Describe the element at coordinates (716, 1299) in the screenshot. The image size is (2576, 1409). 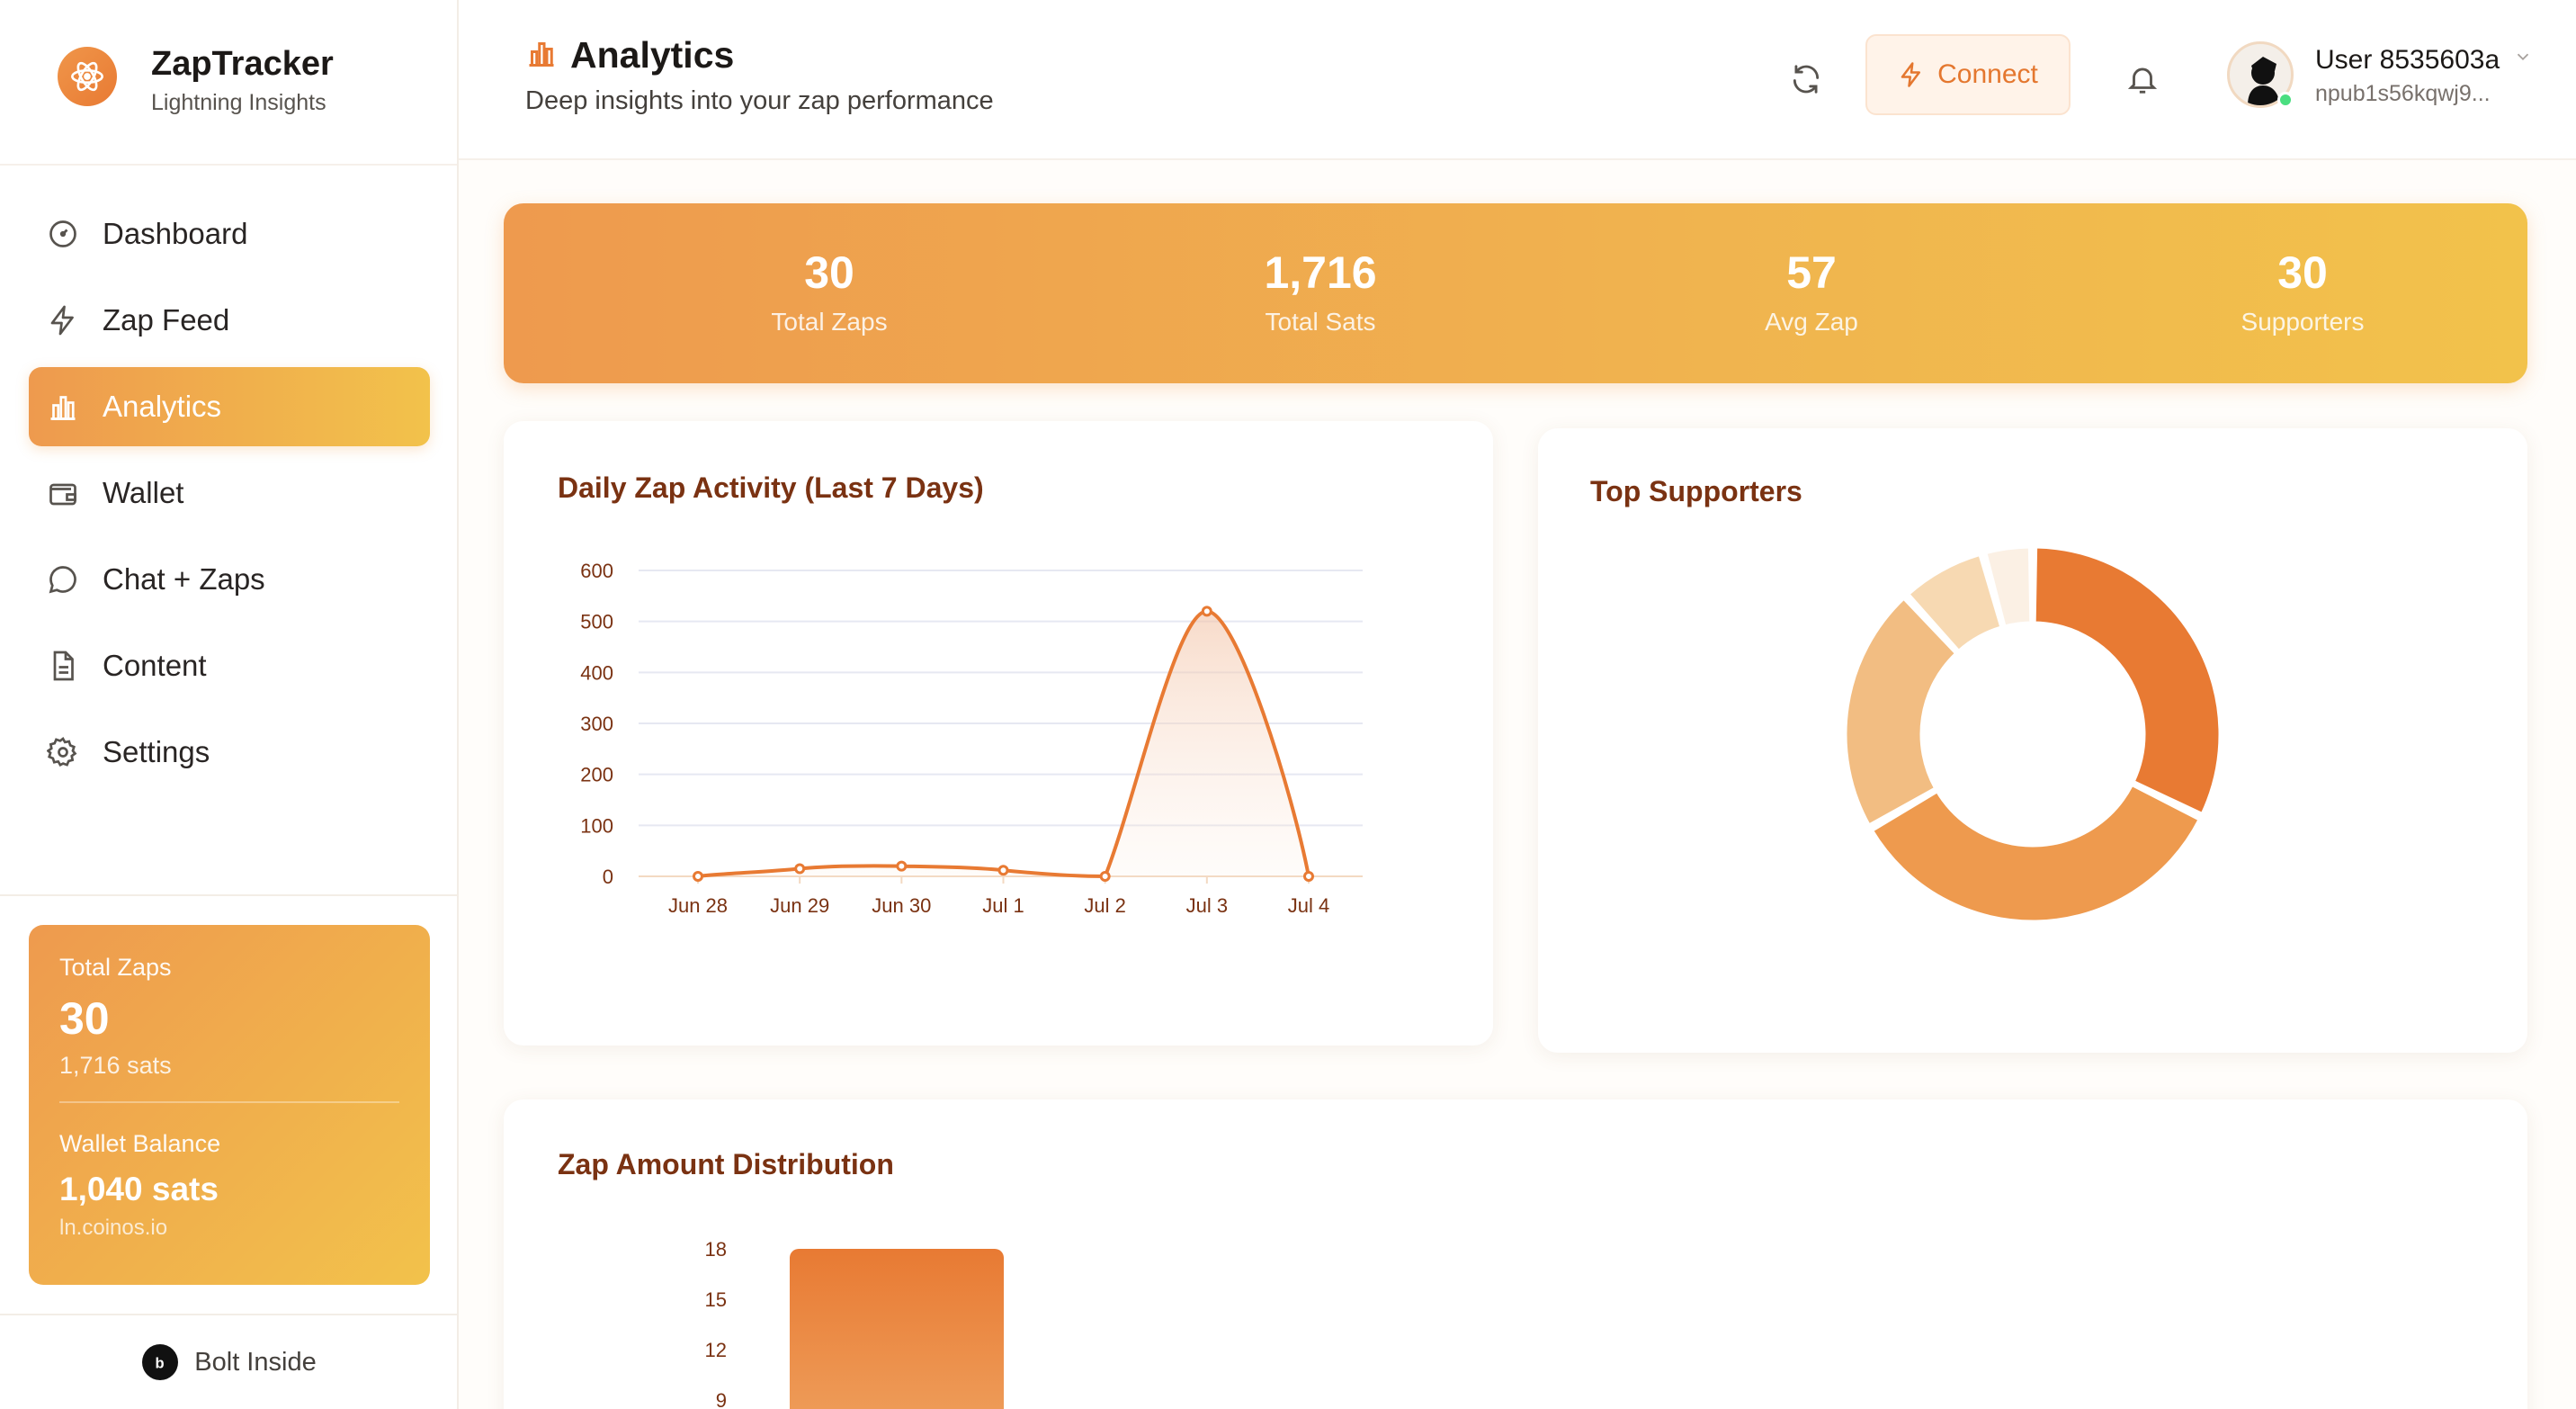
I see `y-tick-label: 15` at that location.